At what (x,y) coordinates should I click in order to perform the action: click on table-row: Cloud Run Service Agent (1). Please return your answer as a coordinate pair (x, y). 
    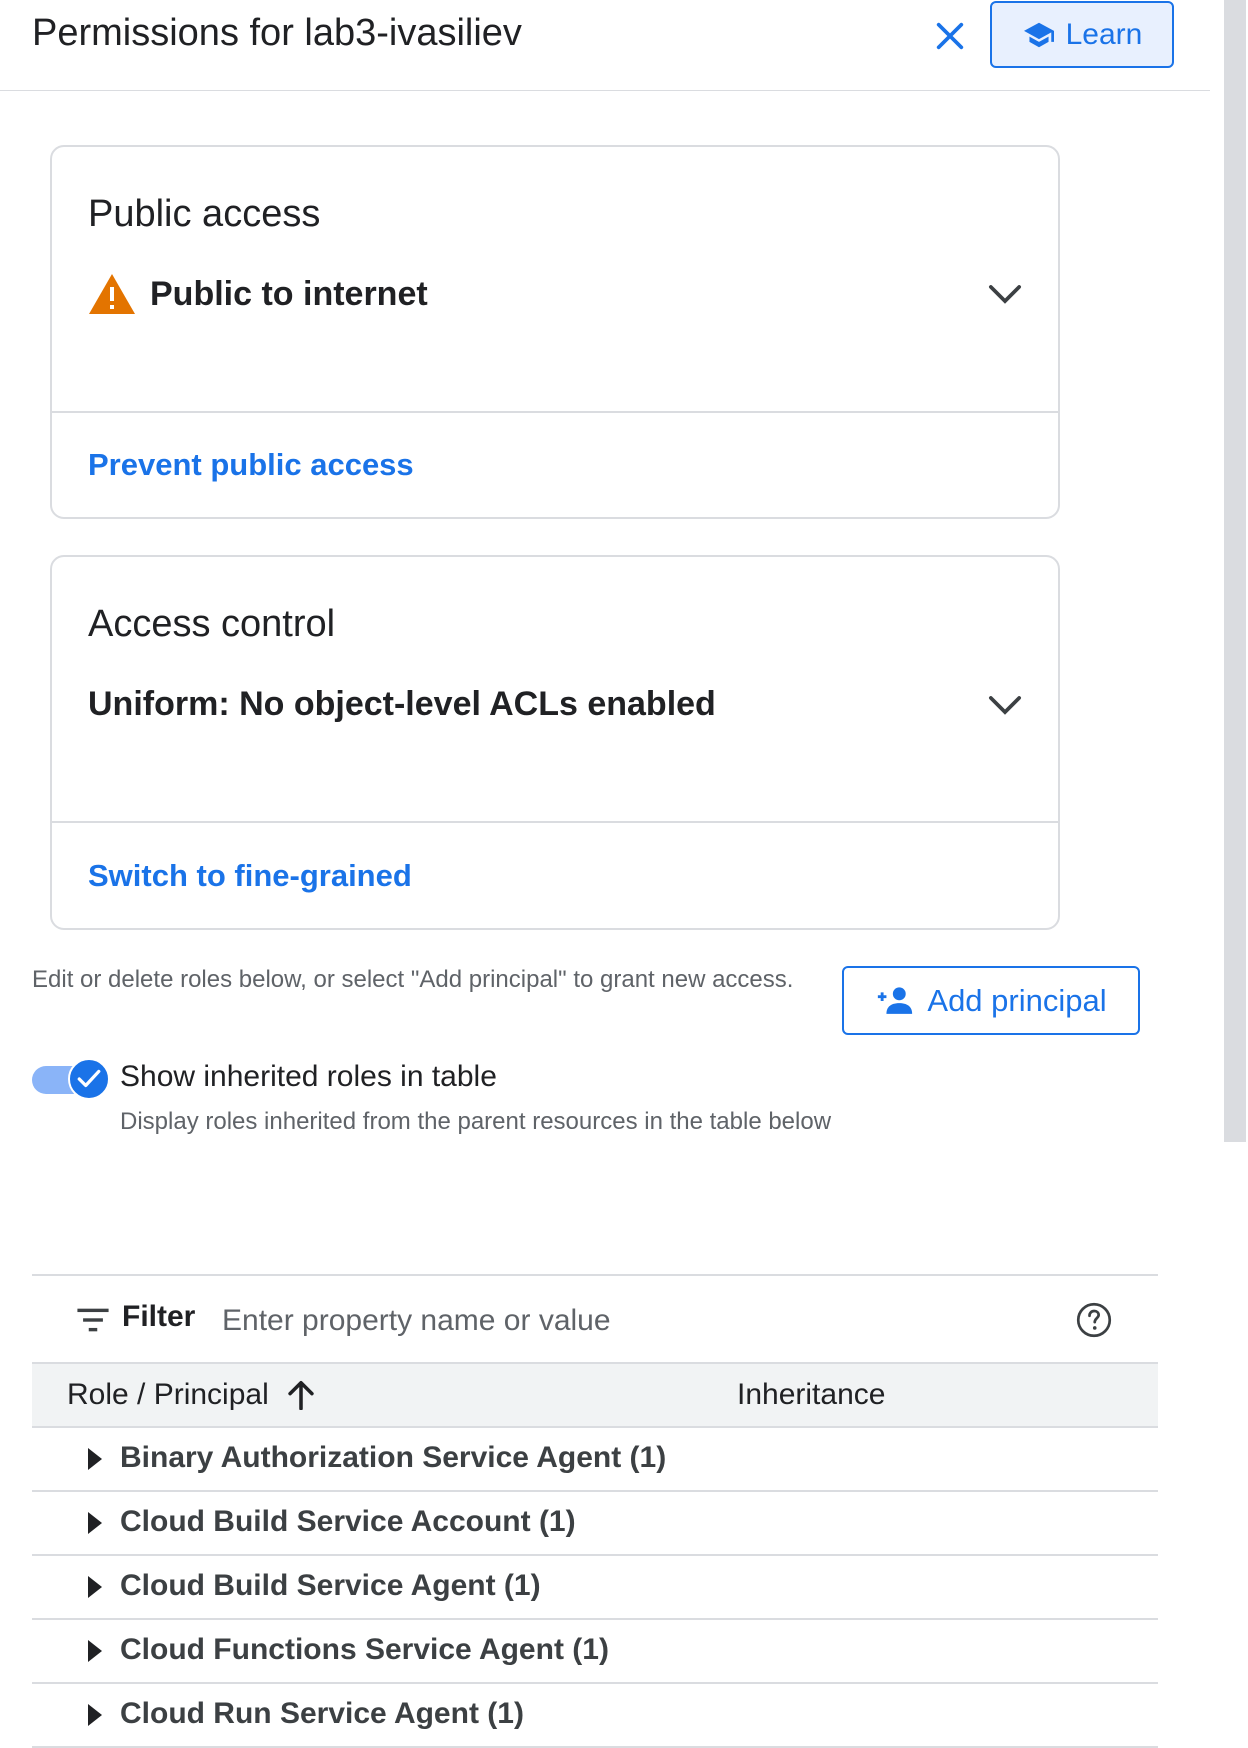
    Looking at the image, I should click on (595, 1716).